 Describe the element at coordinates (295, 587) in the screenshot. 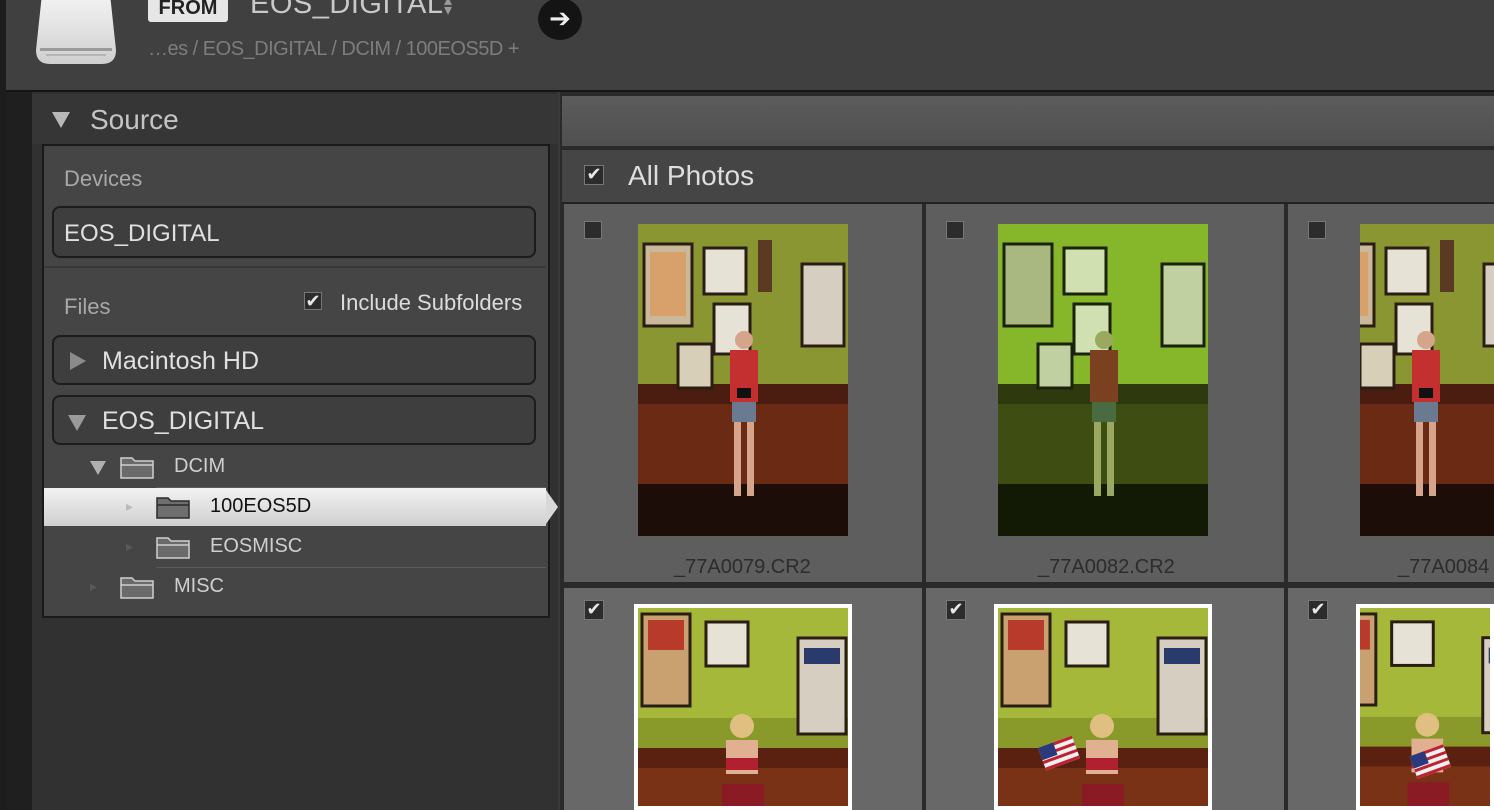

I see `folder-misc: ▸ MISC` at that location.